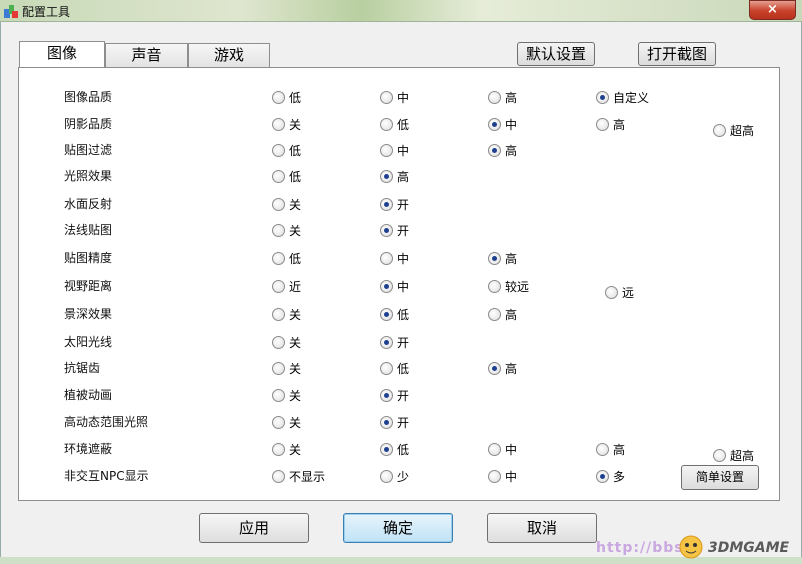 The width and height of the screenshot is (802, 564). What do you see at coordinates (229, 55) in the screenshot?
I see `tab-game: 游戏` at bounding box center [229, 55].